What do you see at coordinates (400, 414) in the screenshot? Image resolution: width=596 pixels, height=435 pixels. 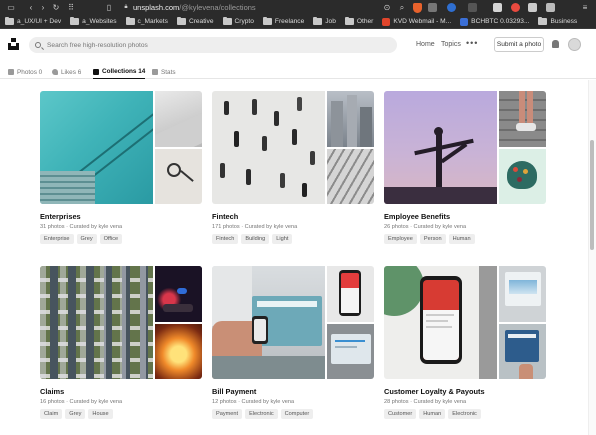 I see `tag: Customer` at bounding box center [400, 414].